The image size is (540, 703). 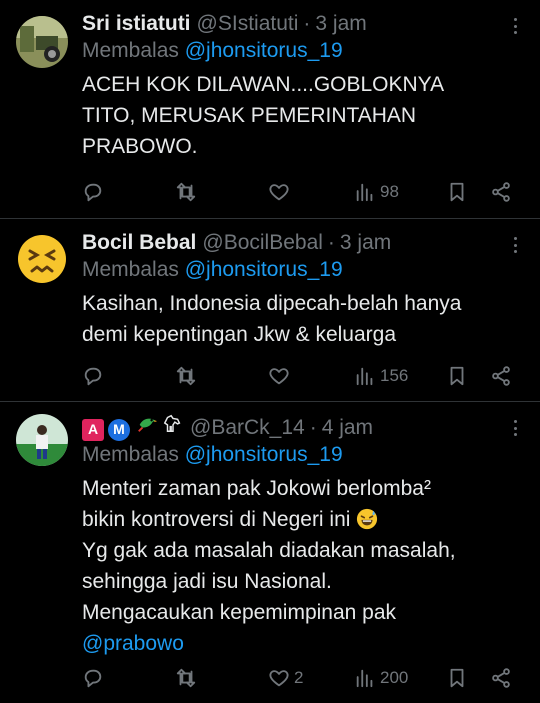 I want to click on tweet-text-line-with-emoji: bikin kontroversi di Negeri ini, so click(x=303, y=519).